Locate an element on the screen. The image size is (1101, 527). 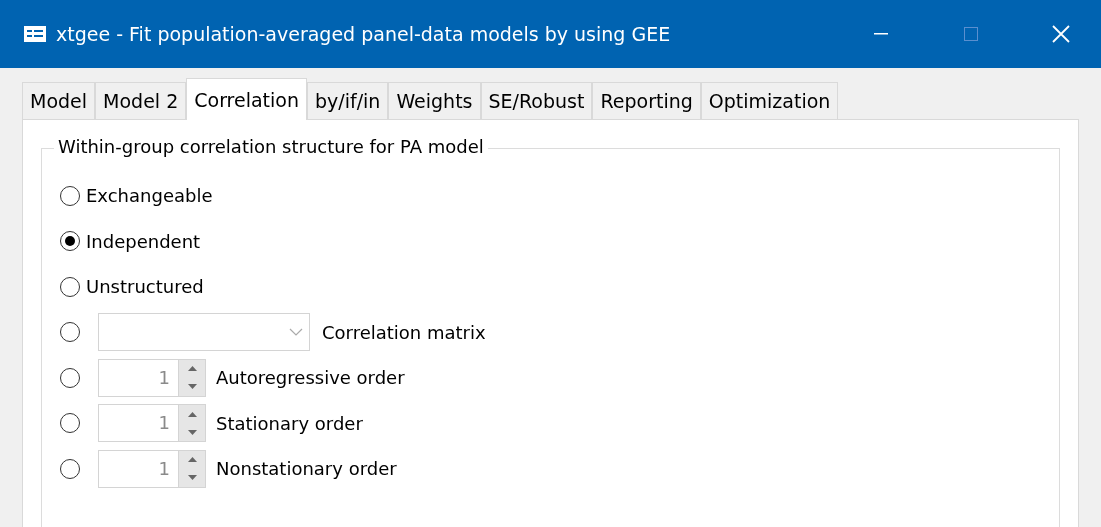
tab: SE/Robust is located at coordinates (536, 100).